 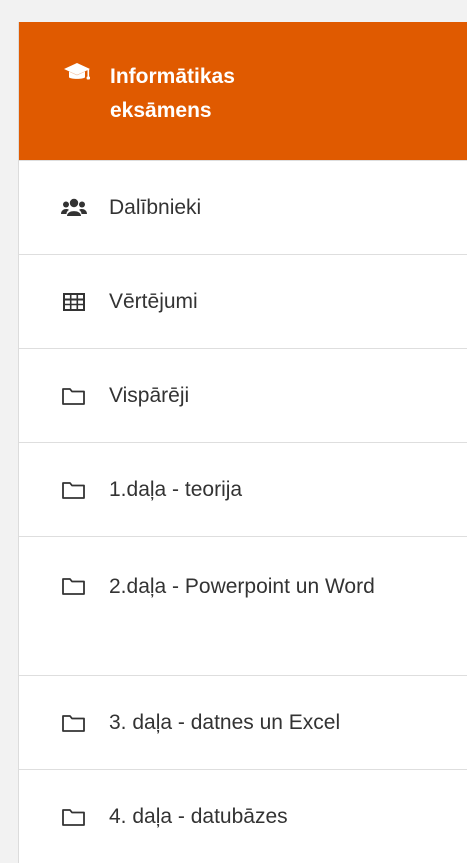 I want to click on nav-item-label: Vērtējumi, so click(x=153, y=301).